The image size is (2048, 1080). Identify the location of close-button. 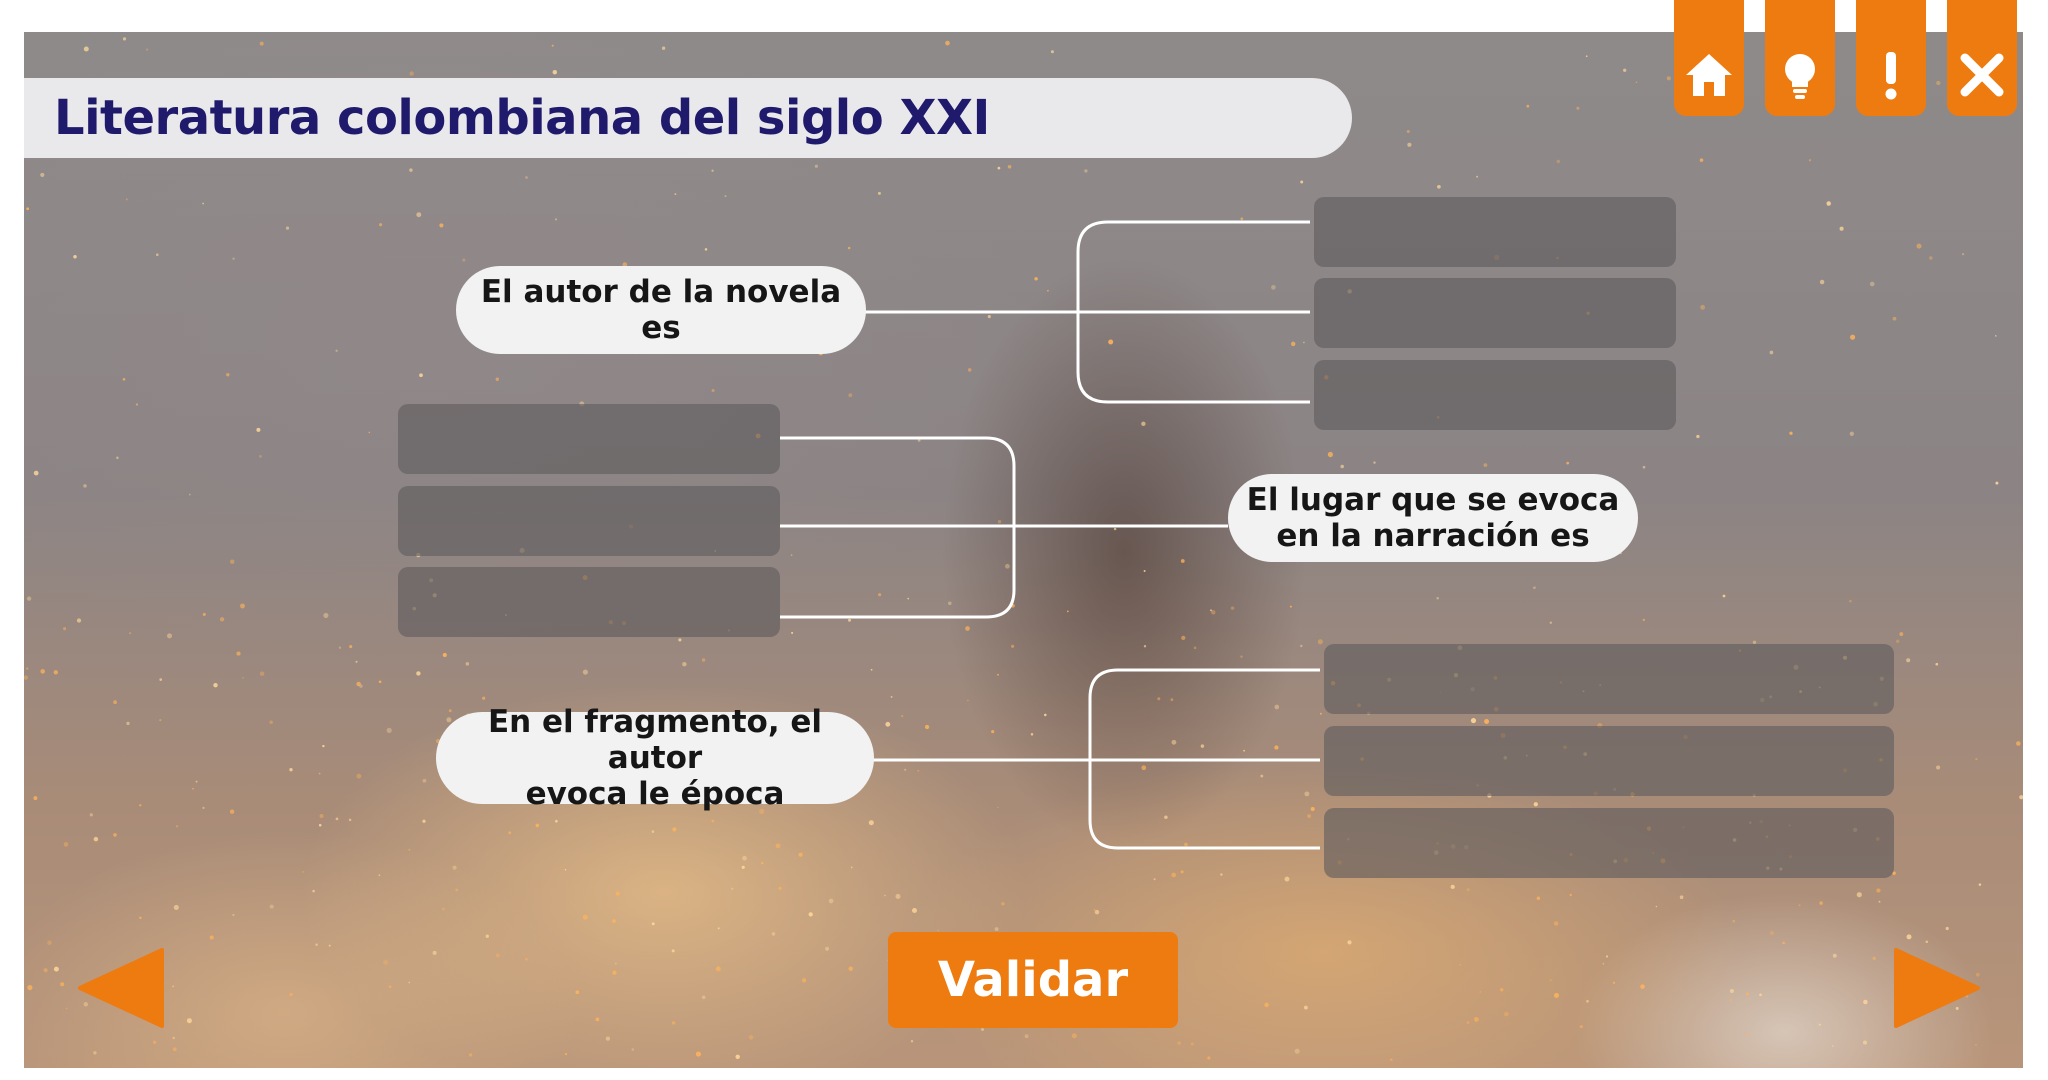
(1982, 58).